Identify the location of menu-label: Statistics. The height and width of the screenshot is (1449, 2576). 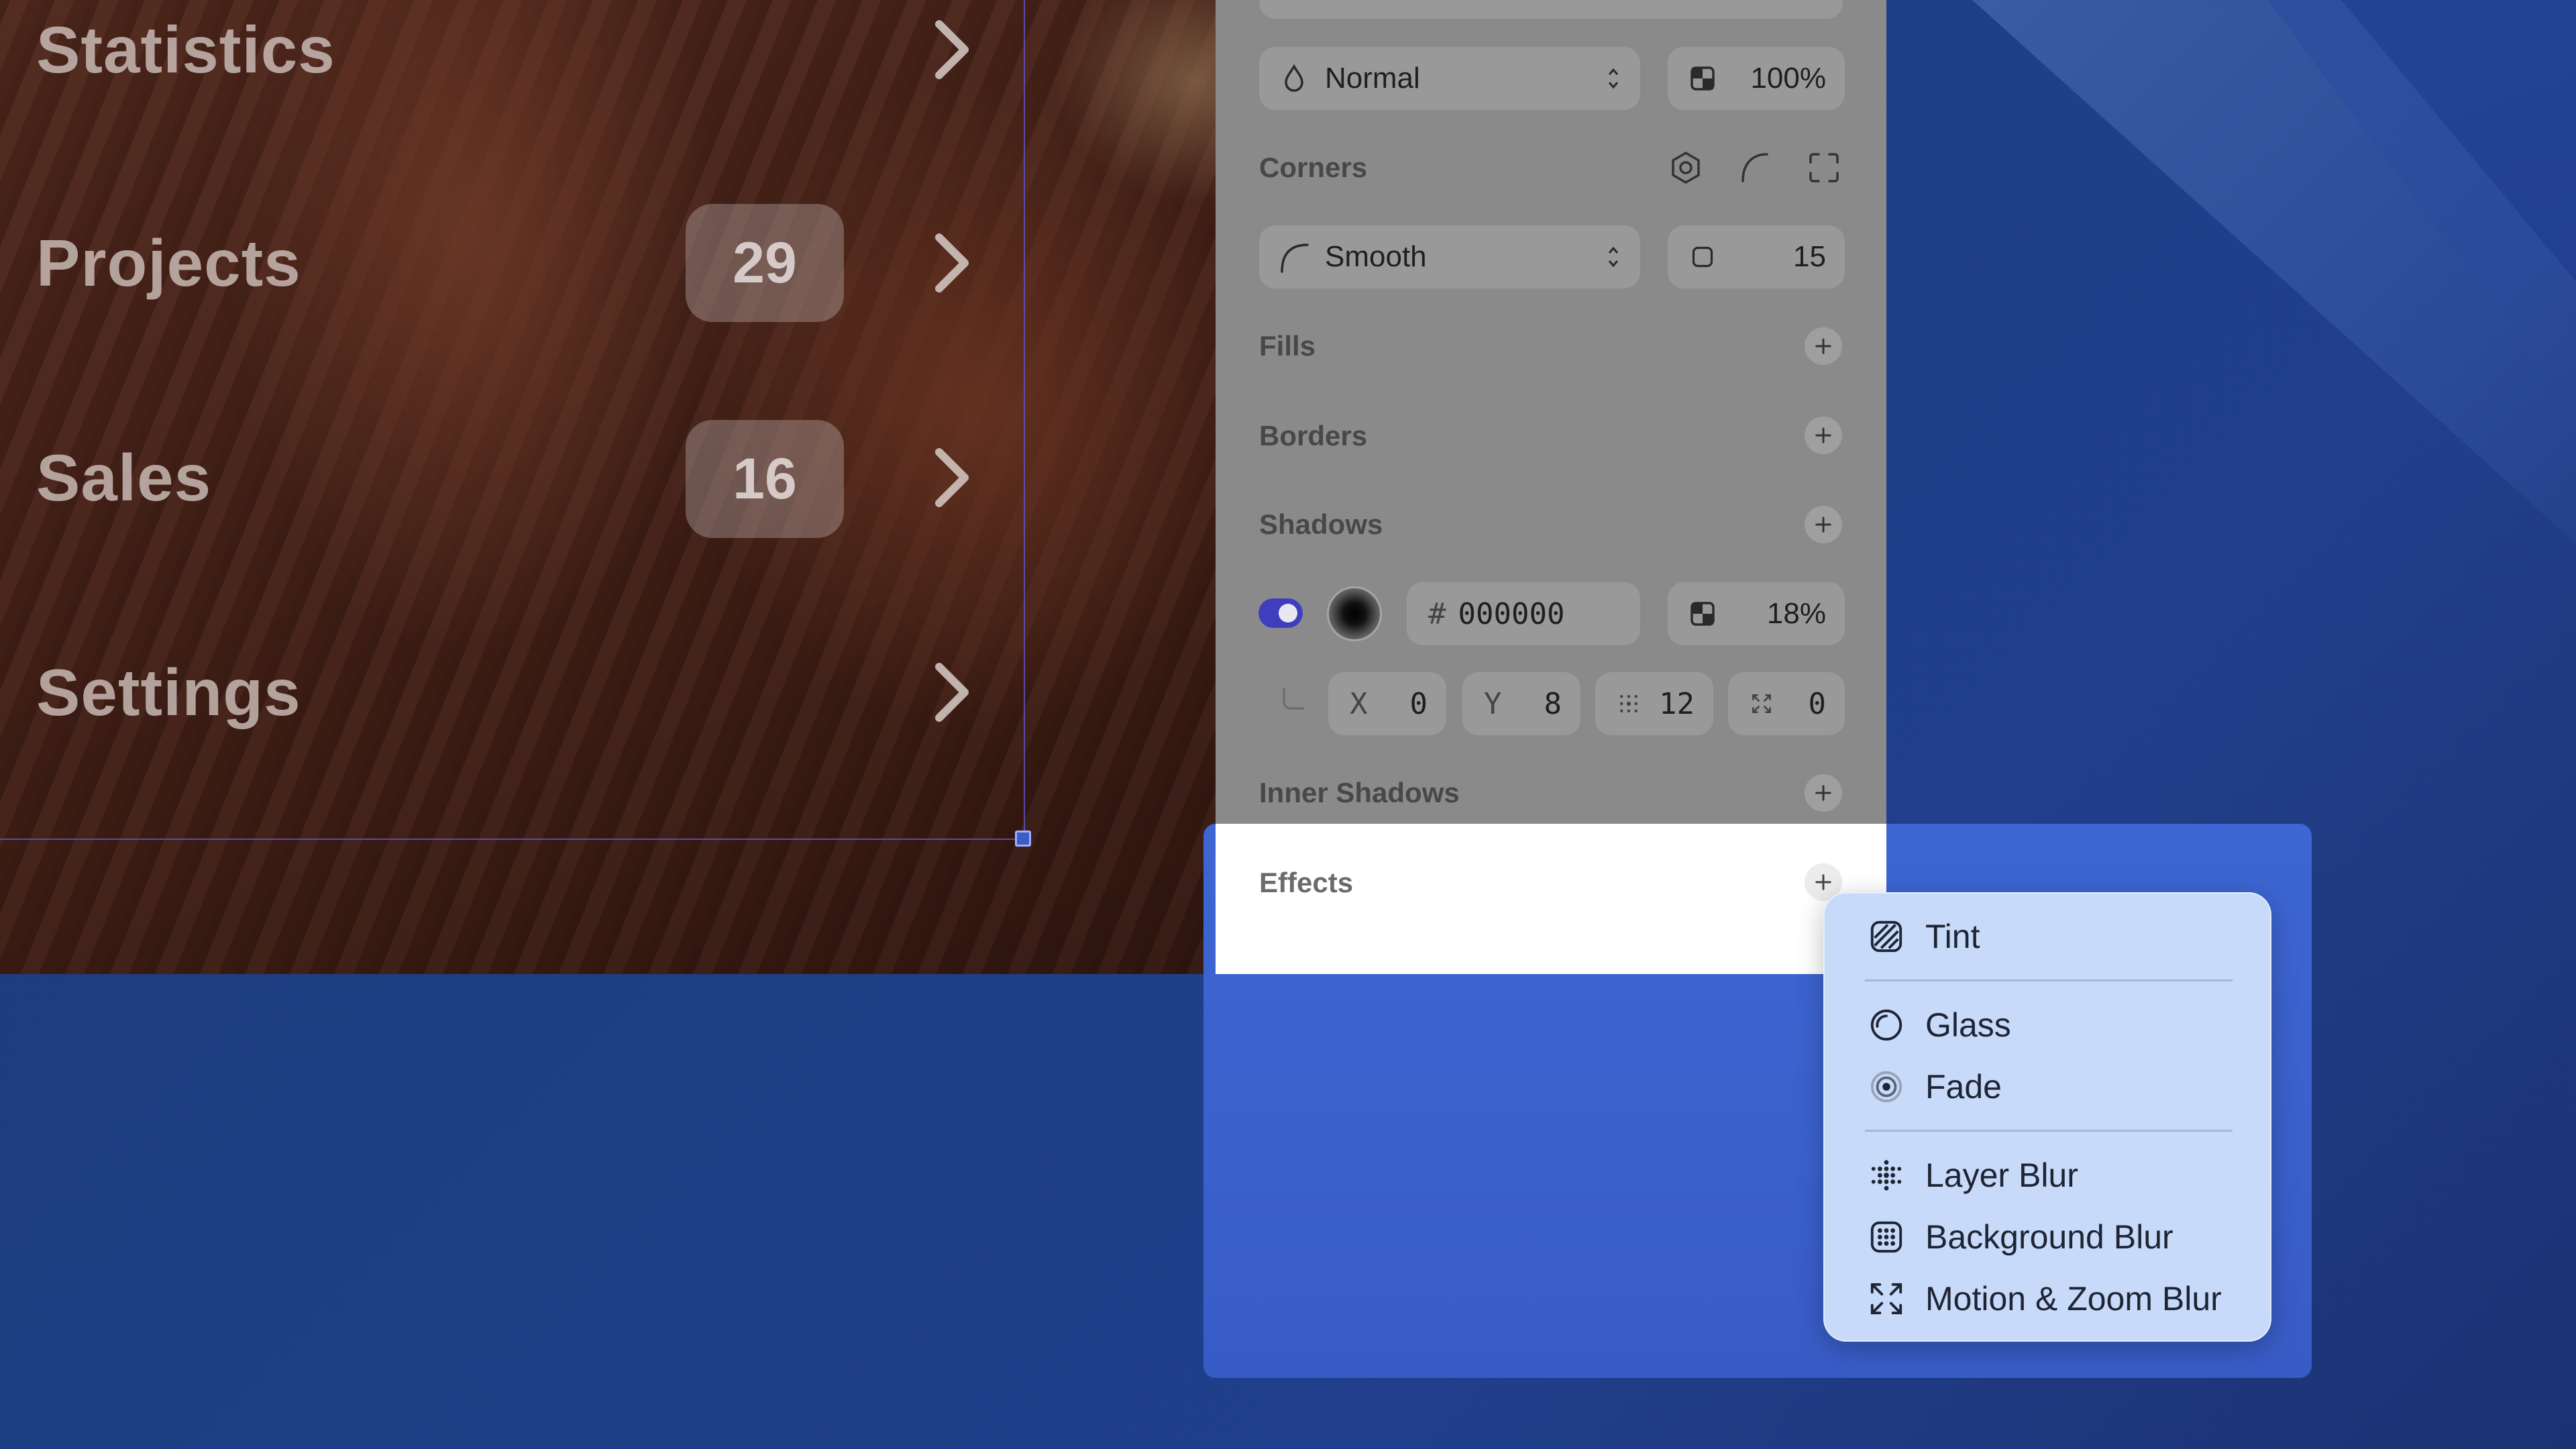
(185, 49).